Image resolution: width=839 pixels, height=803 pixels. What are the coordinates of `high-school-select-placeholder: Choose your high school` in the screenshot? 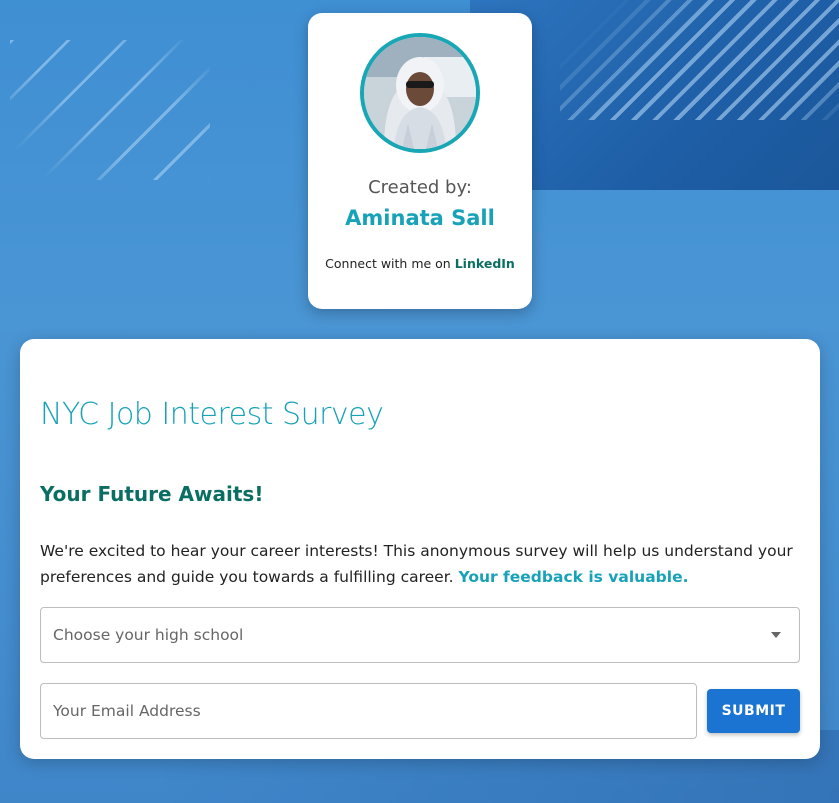 It's located at (148, 635).